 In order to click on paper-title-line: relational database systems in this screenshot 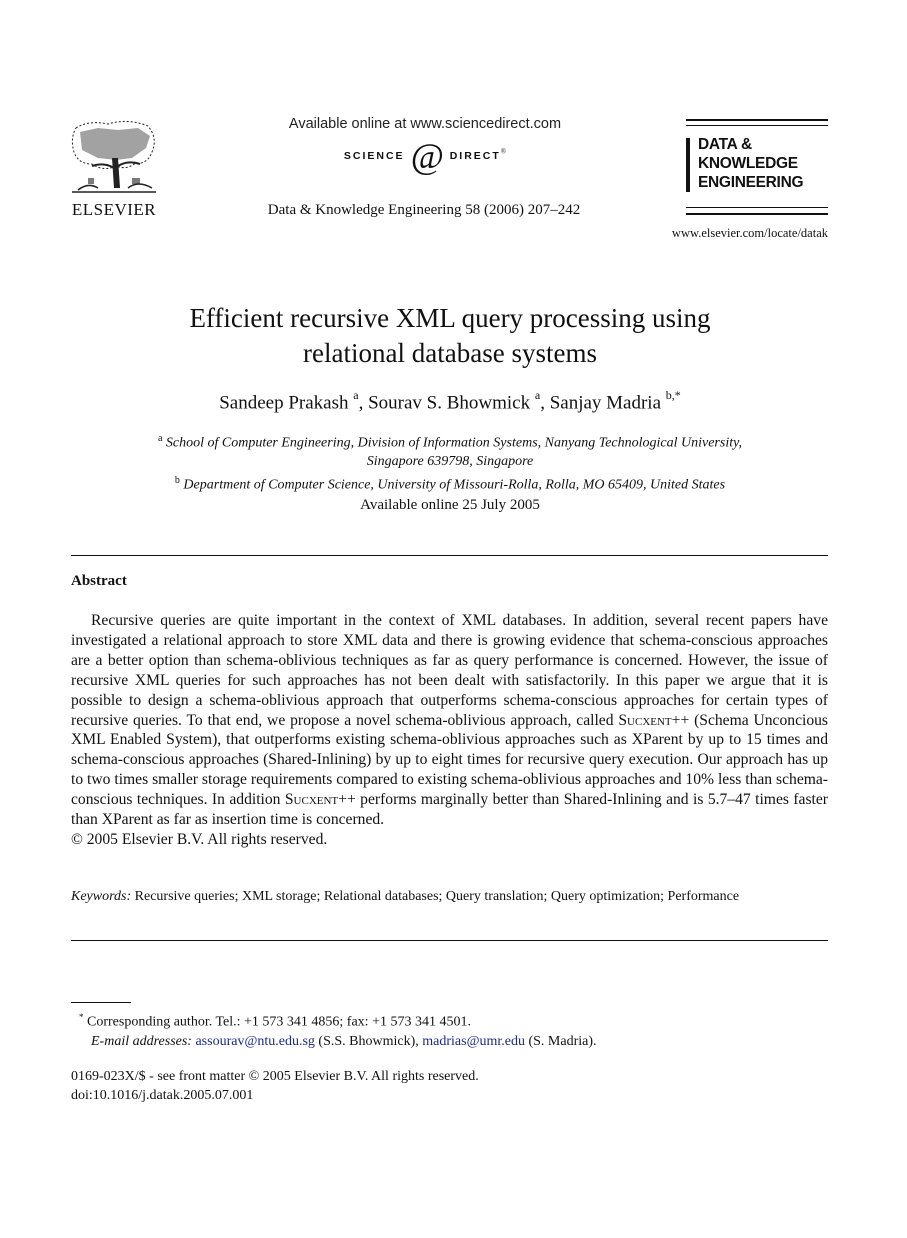, I will do `click(450, 353)`.